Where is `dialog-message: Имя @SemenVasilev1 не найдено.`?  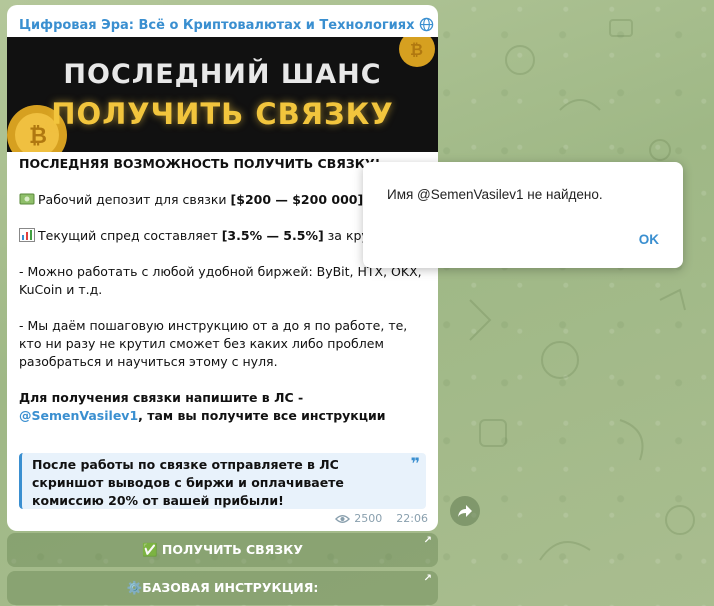
dialog-message: Имя @SemenVasilev1 не найдено. is located at coordinates (495, 194).